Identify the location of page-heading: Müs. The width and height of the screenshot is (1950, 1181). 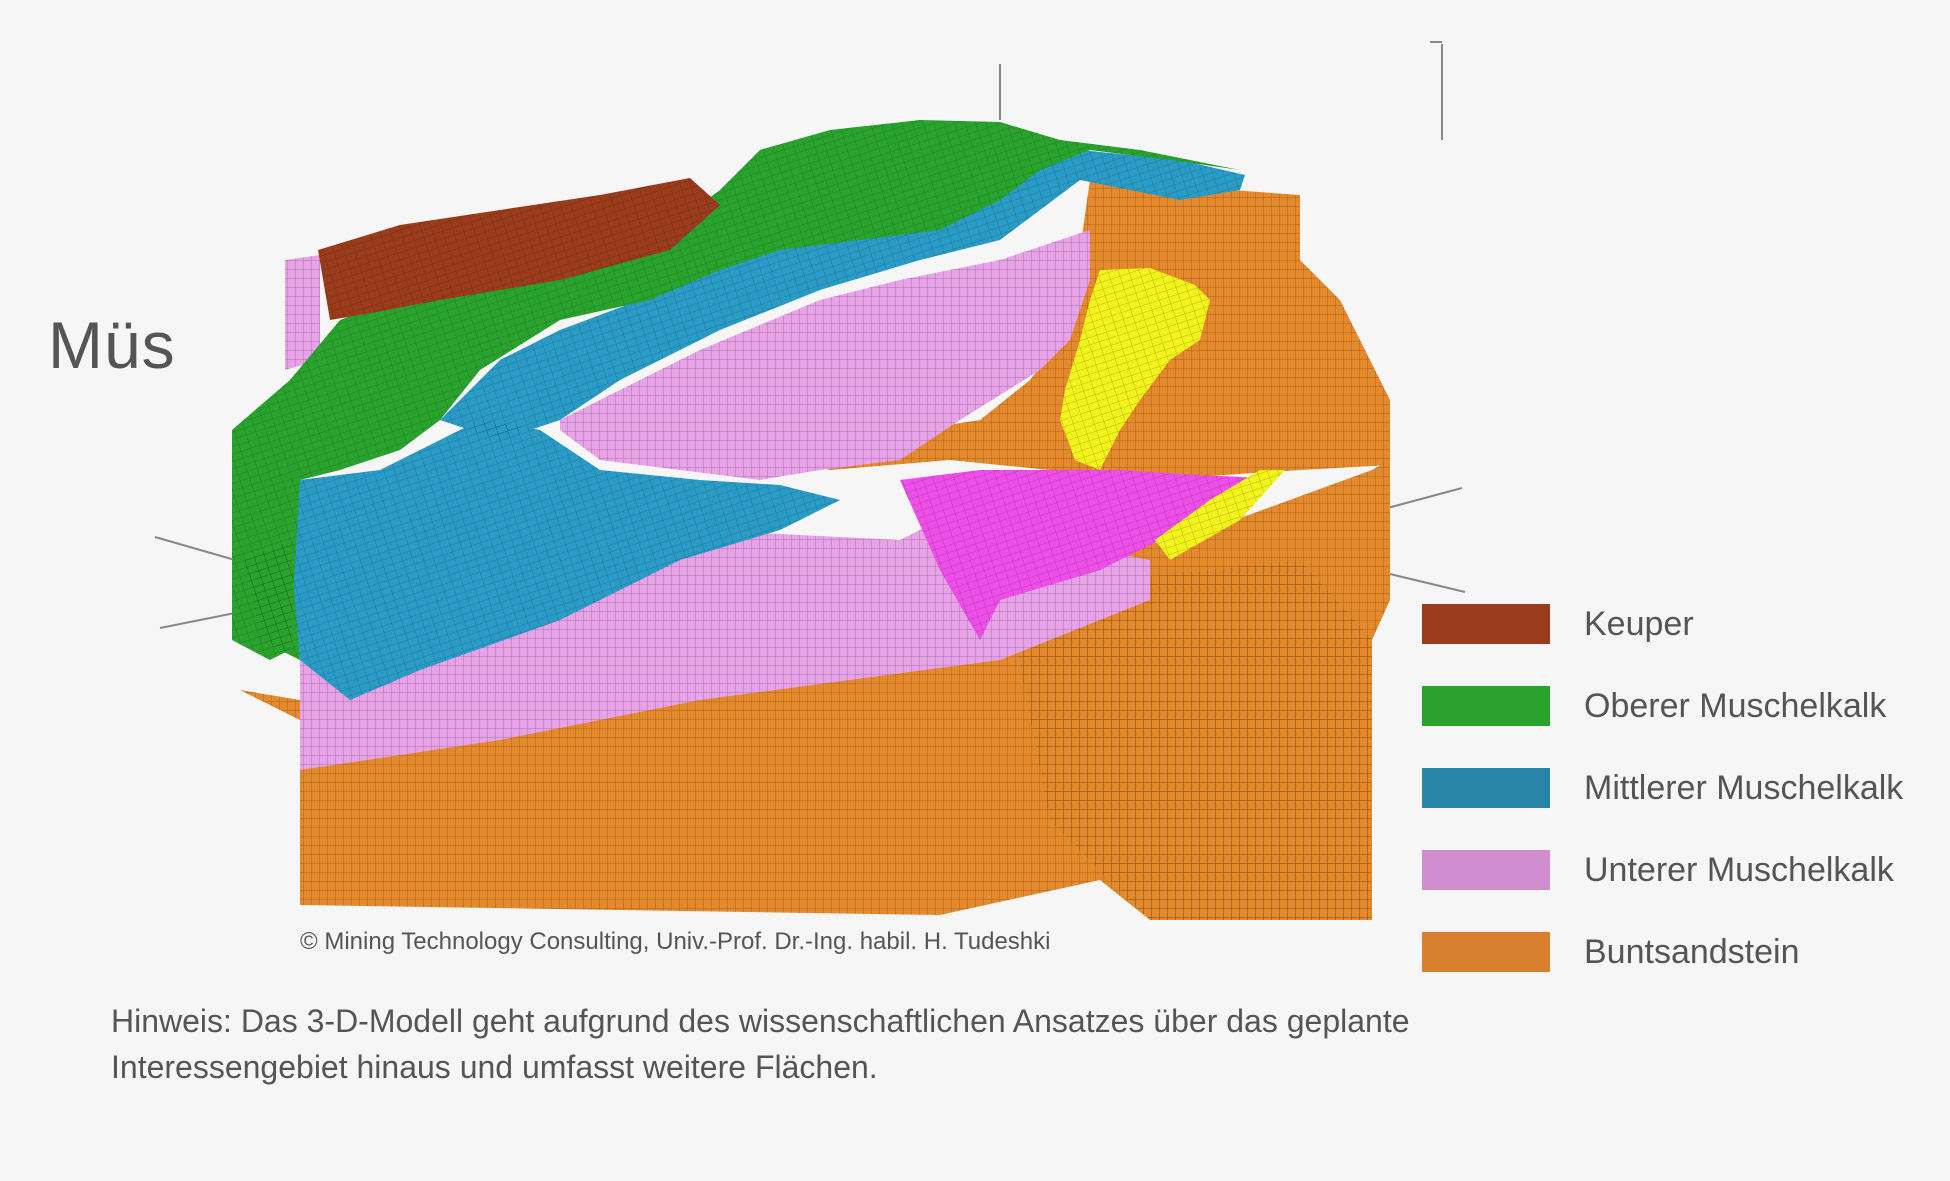
(112, 345).